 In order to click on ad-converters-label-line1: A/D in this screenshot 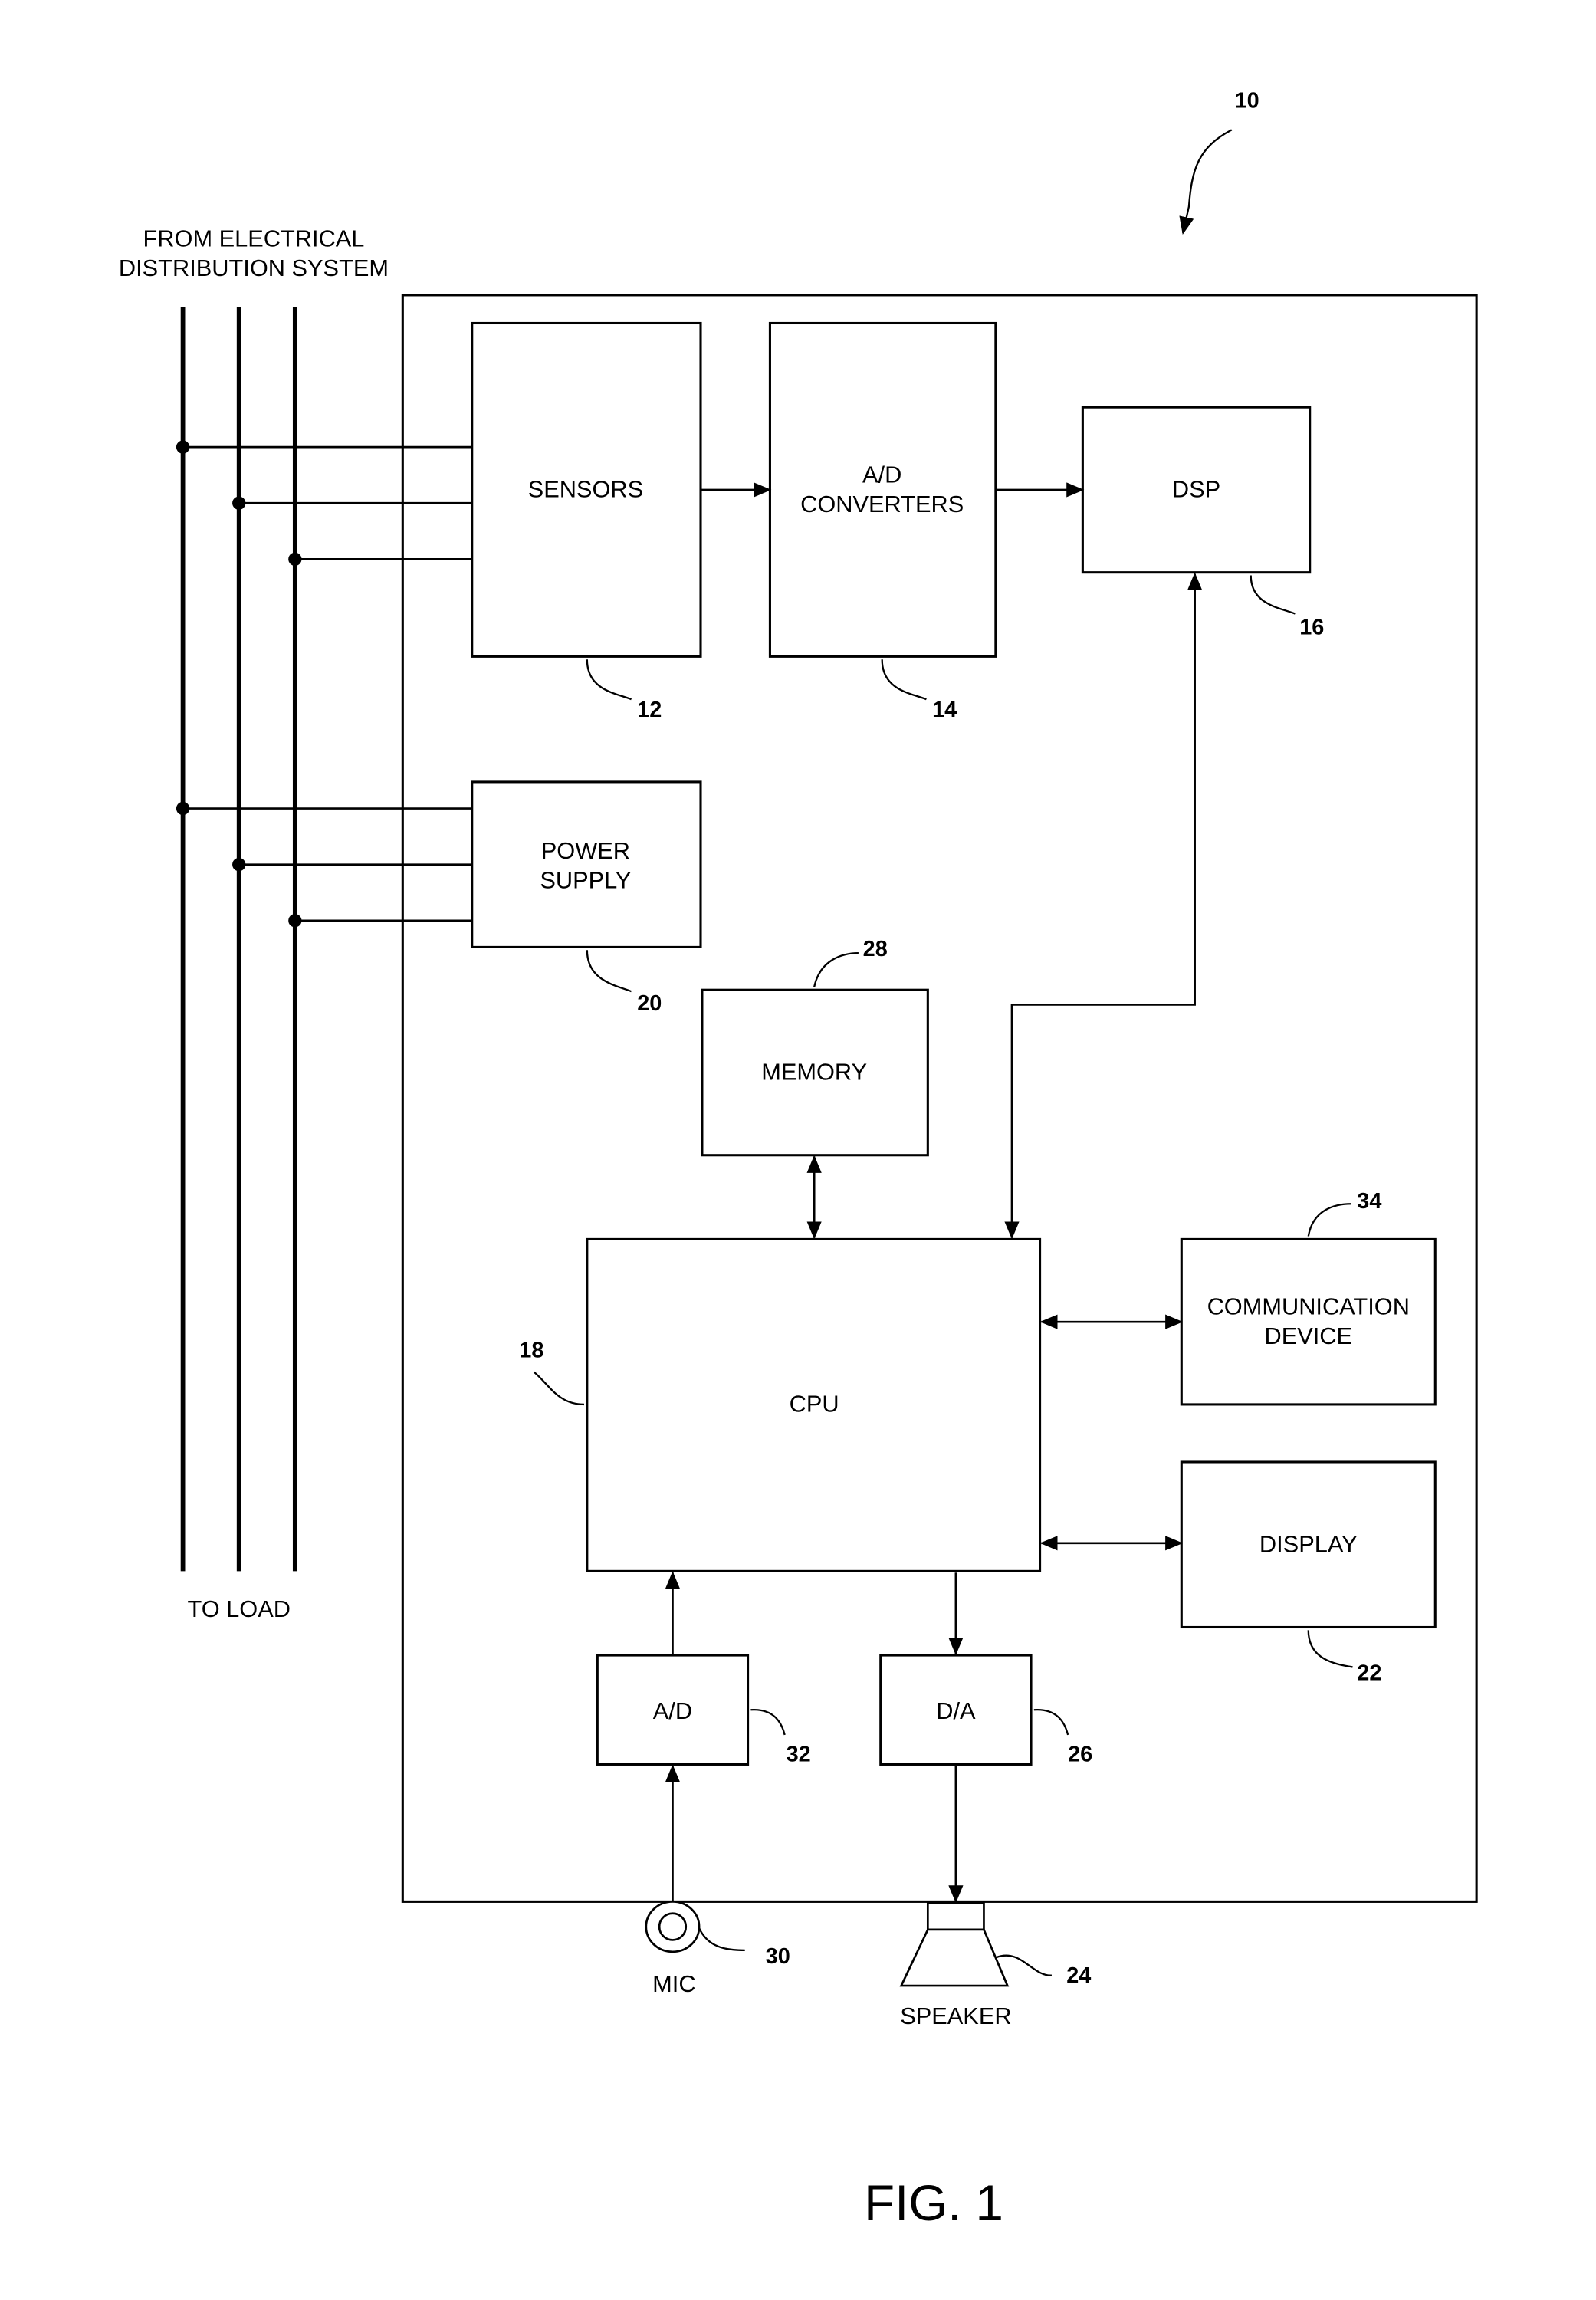, I will do `click(881, 475)`.